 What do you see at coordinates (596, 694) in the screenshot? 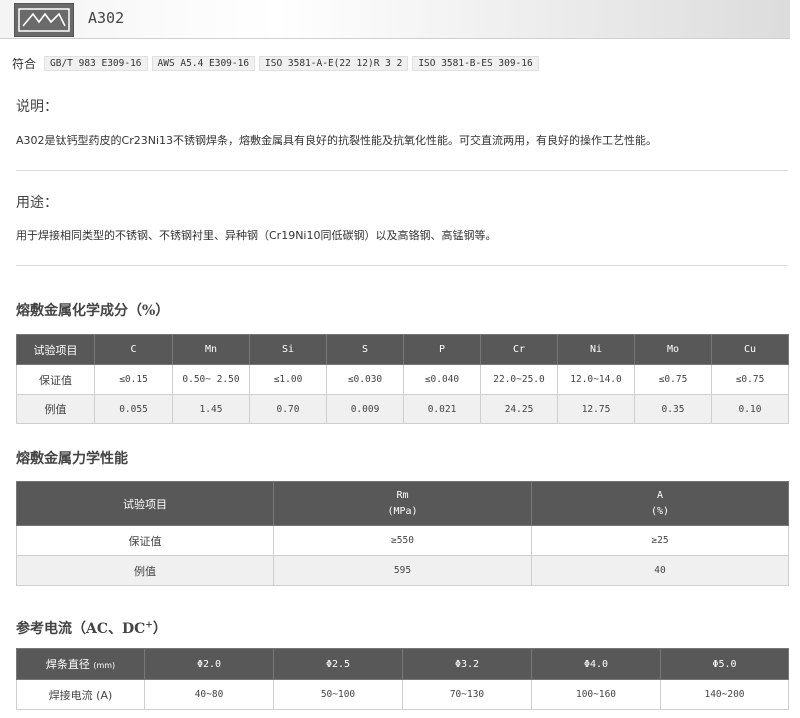
I see `table-cell: 100~160` at bounding box center [596, 694].